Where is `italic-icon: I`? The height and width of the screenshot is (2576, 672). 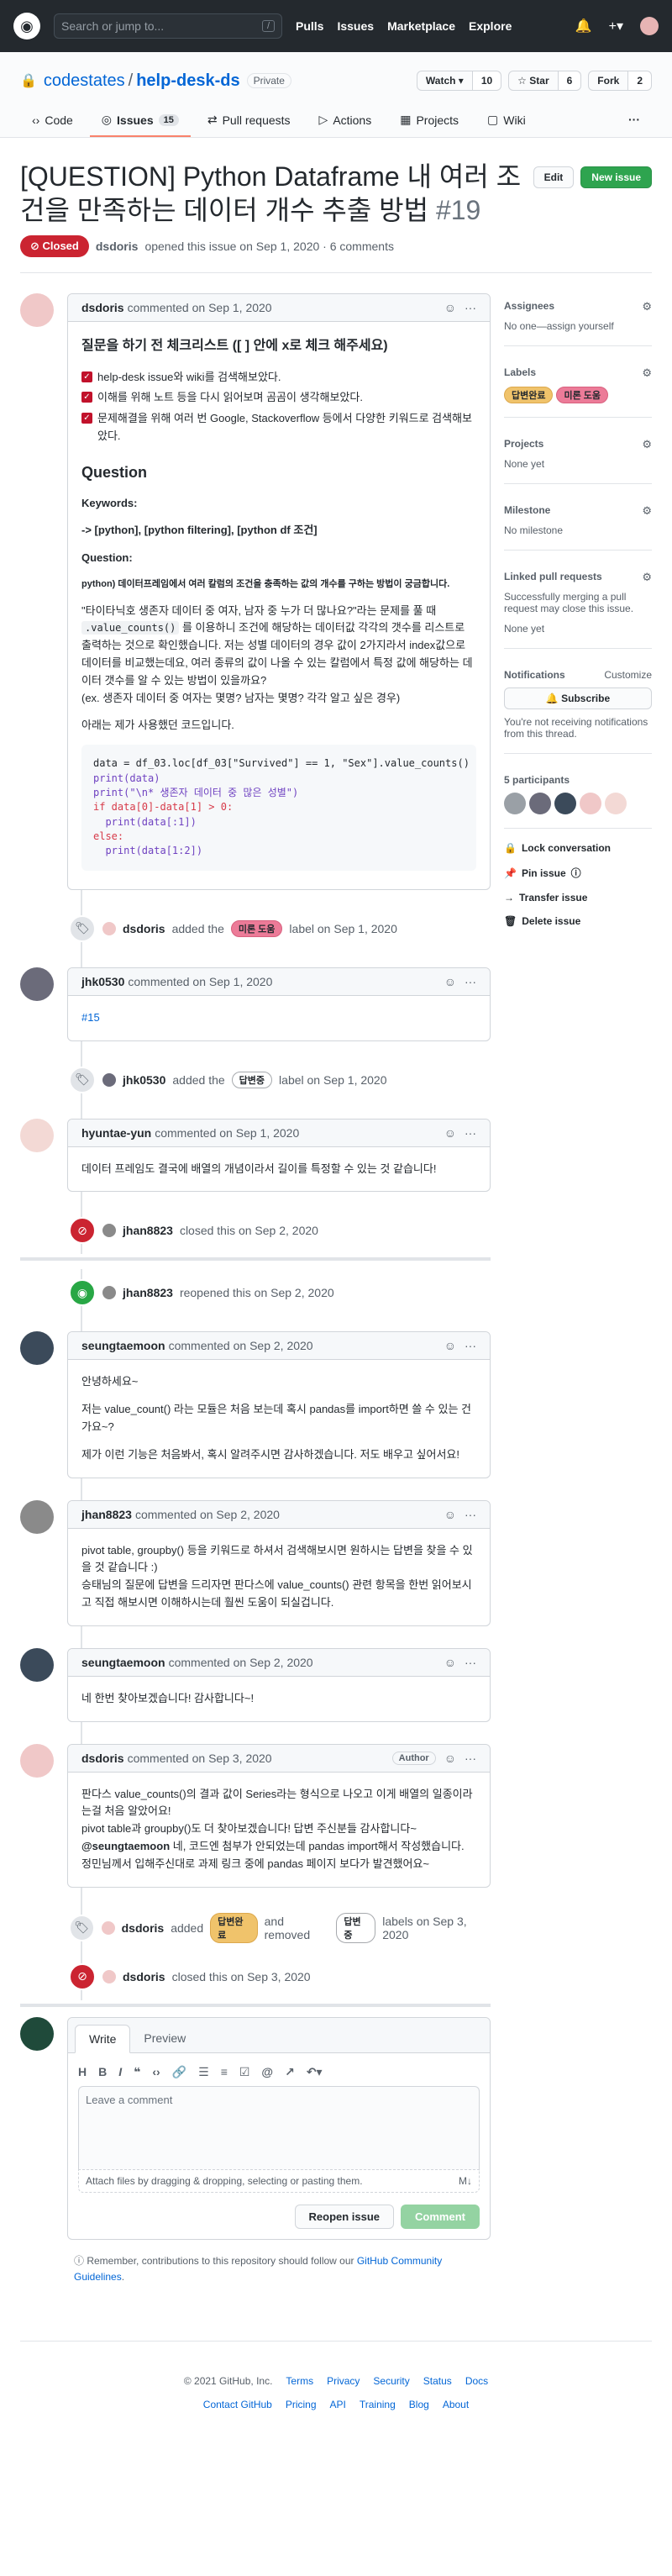 italic-icon: I is located at coordinates (120, 2072).